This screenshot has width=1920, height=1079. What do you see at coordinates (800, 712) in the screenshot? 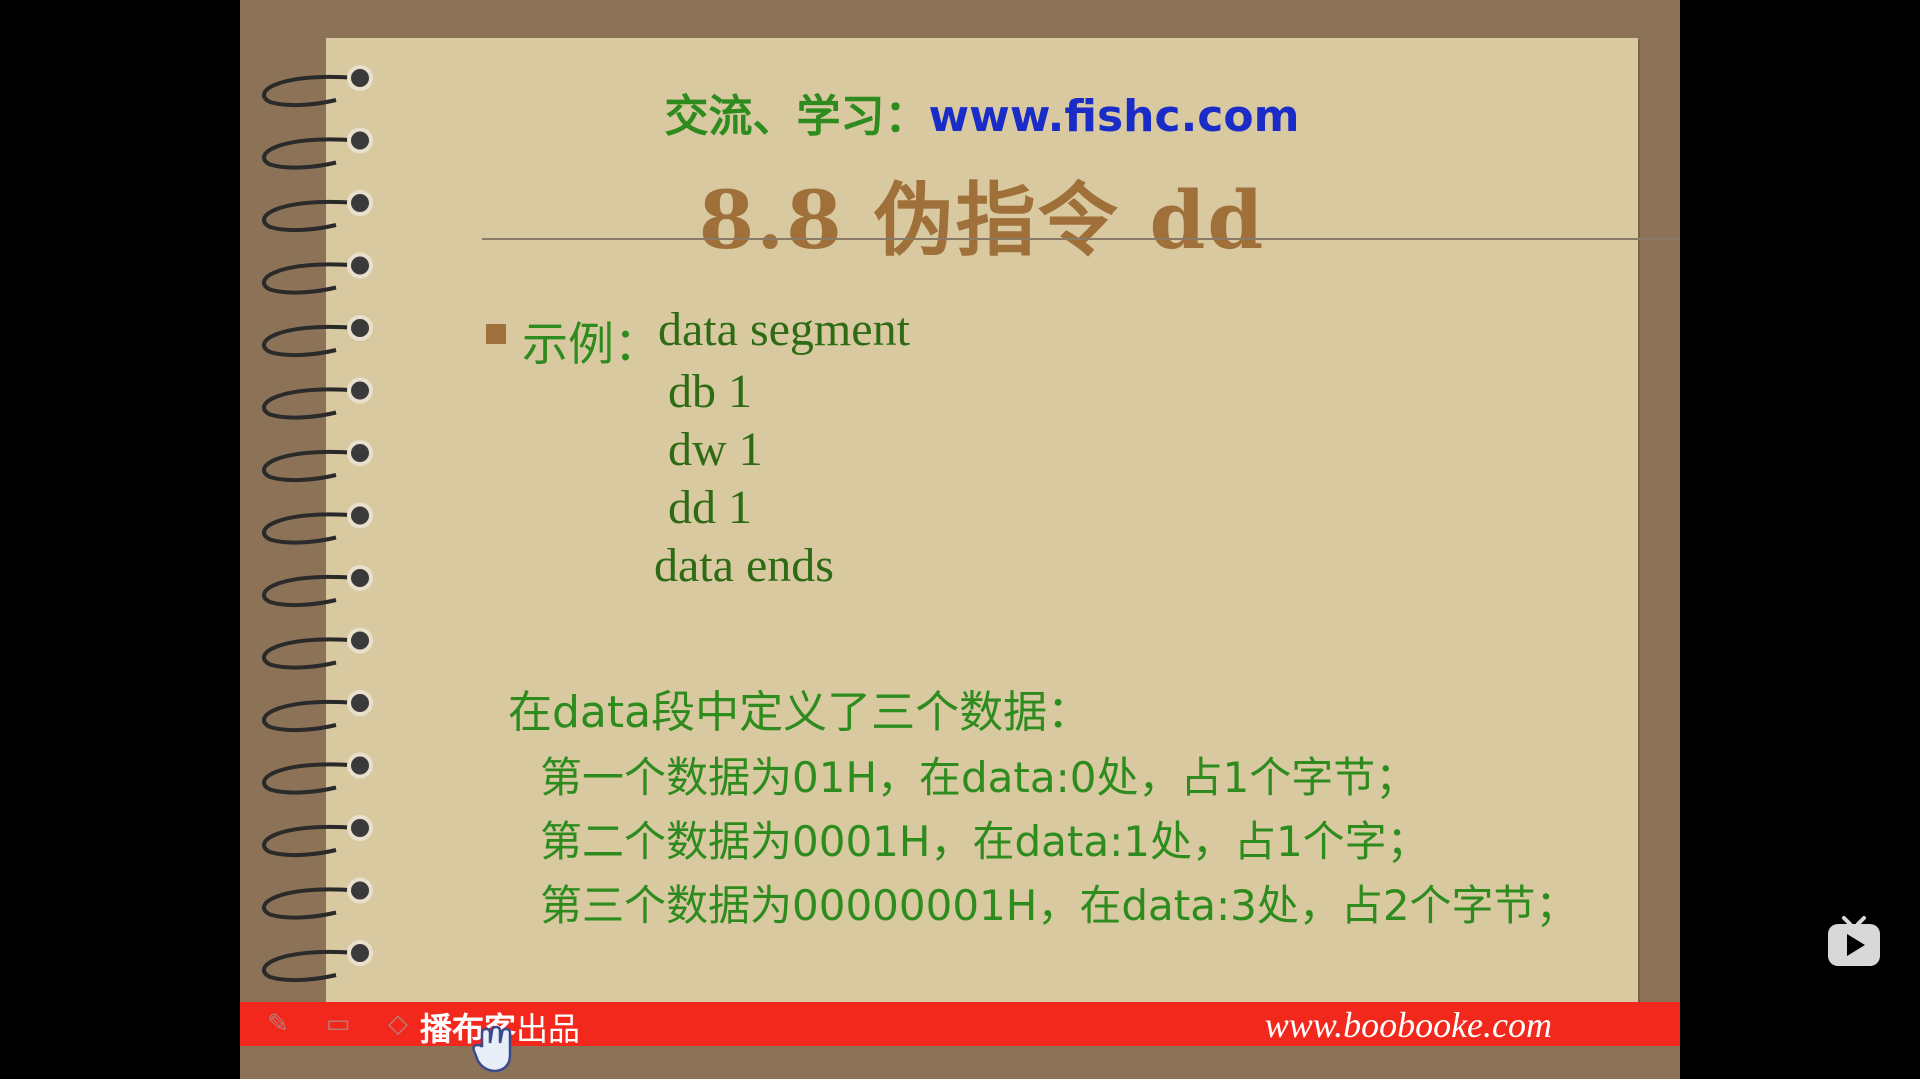
I see `data-heading: 在data段中定义了三个数据：` at bounding box center [800, 712].